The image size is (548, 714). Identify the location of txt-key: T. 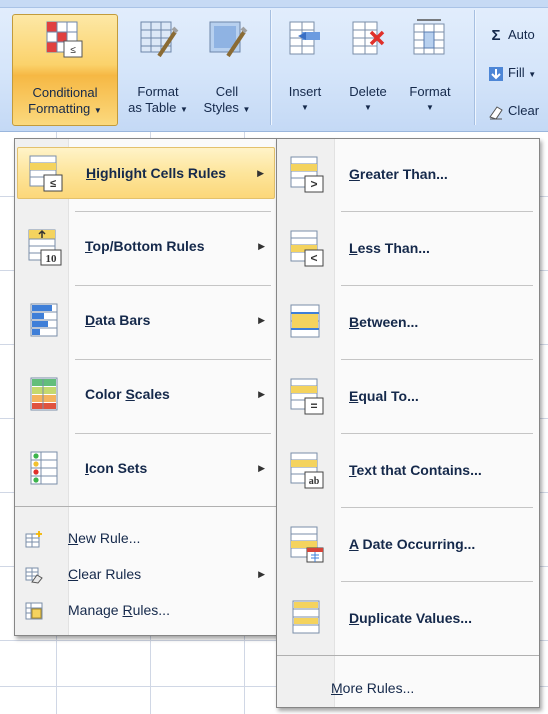
(353, 470).